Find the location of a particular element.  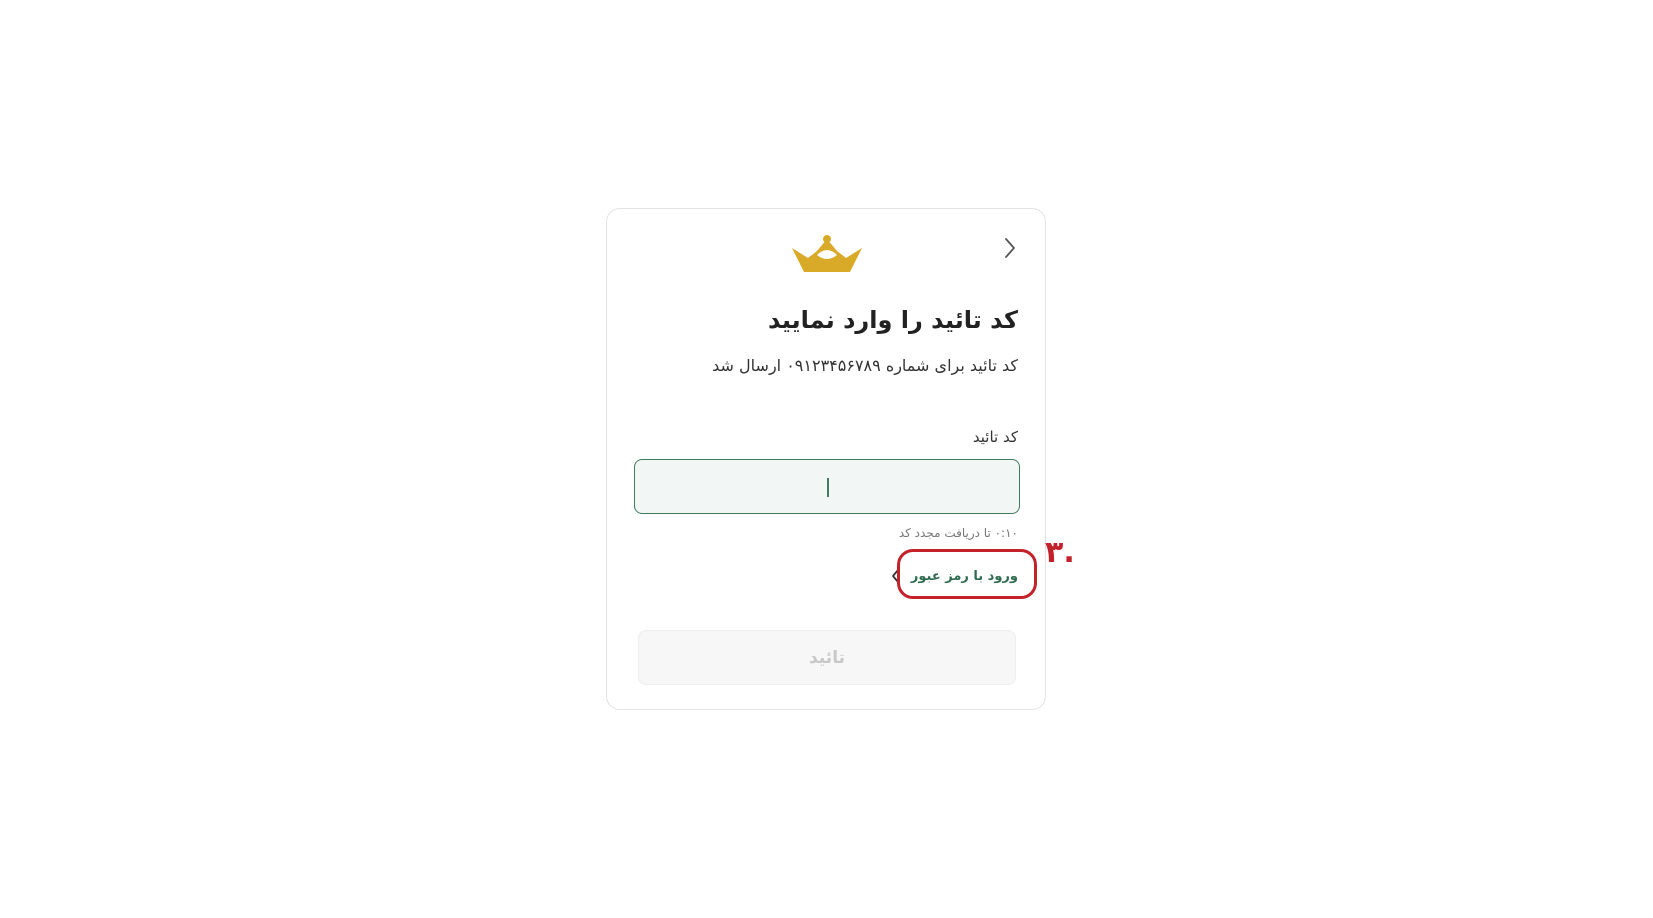

back-button is located at coordinates (1010, 248).